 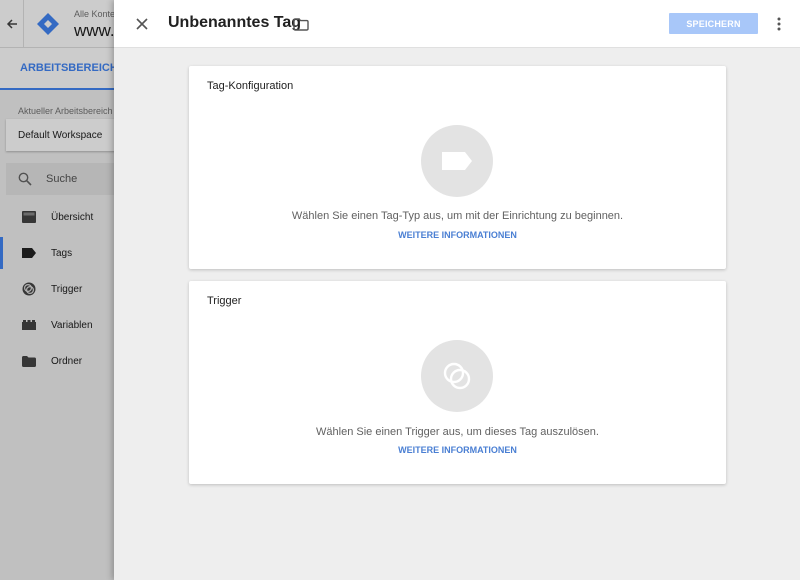 I want to click on choose-tag-type-button, so click(x=457, y=161).